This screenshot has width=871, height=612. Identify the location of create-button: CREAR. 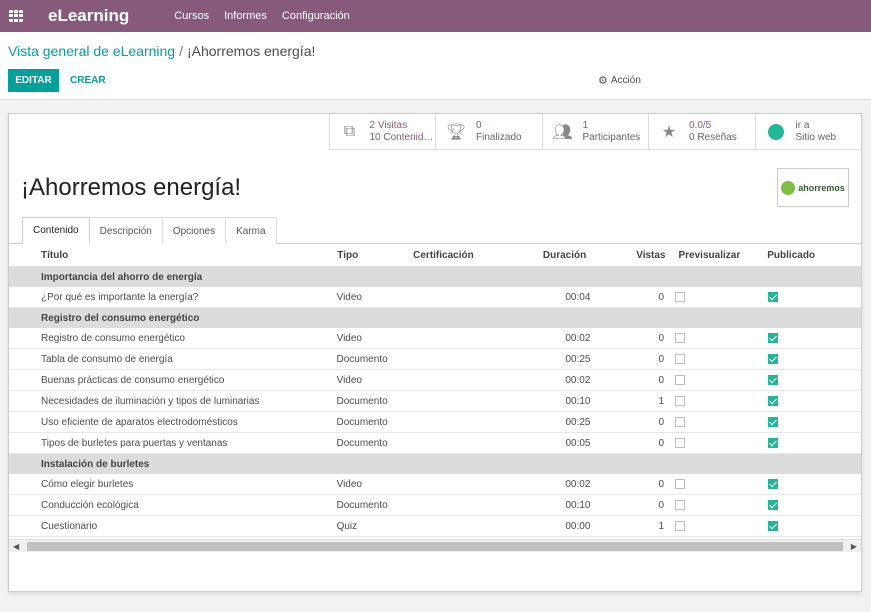
(88, 80).